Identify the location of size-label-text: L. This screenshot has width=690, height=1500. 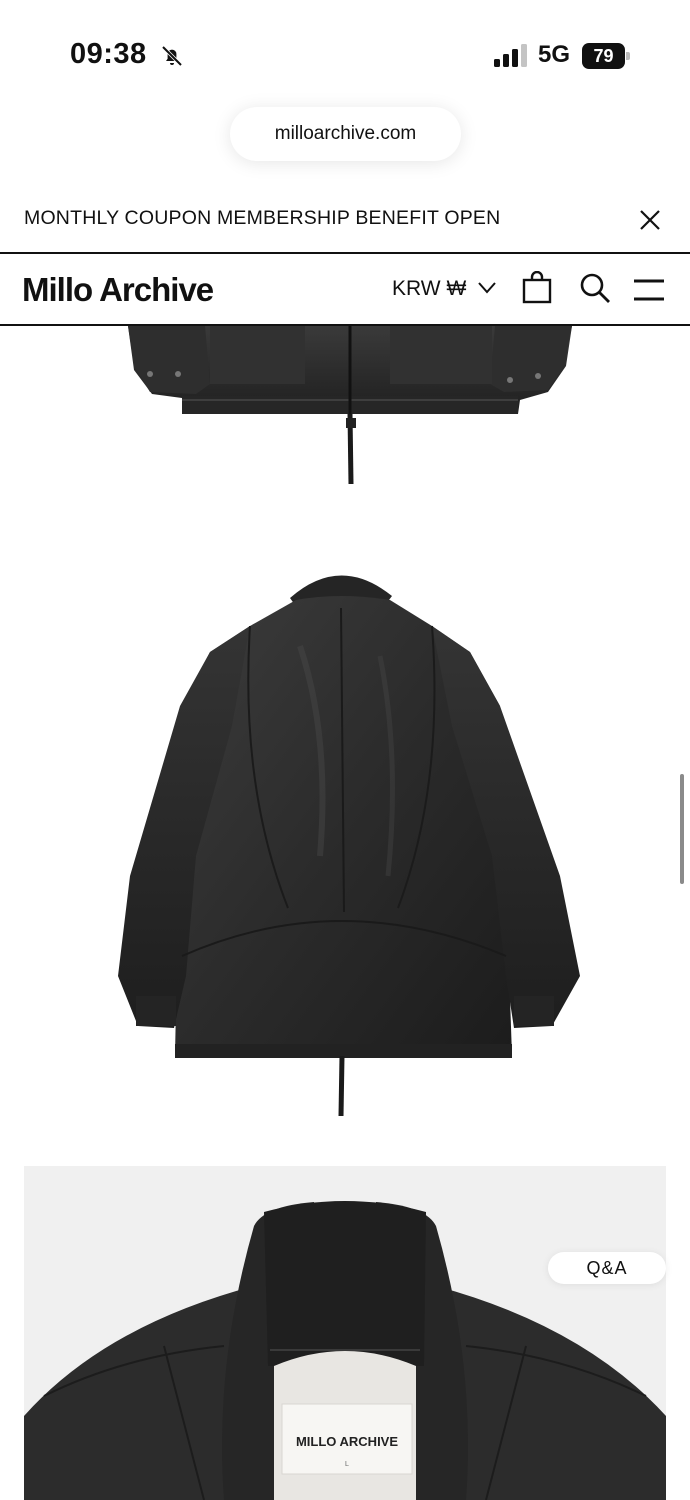
(347, 1464).